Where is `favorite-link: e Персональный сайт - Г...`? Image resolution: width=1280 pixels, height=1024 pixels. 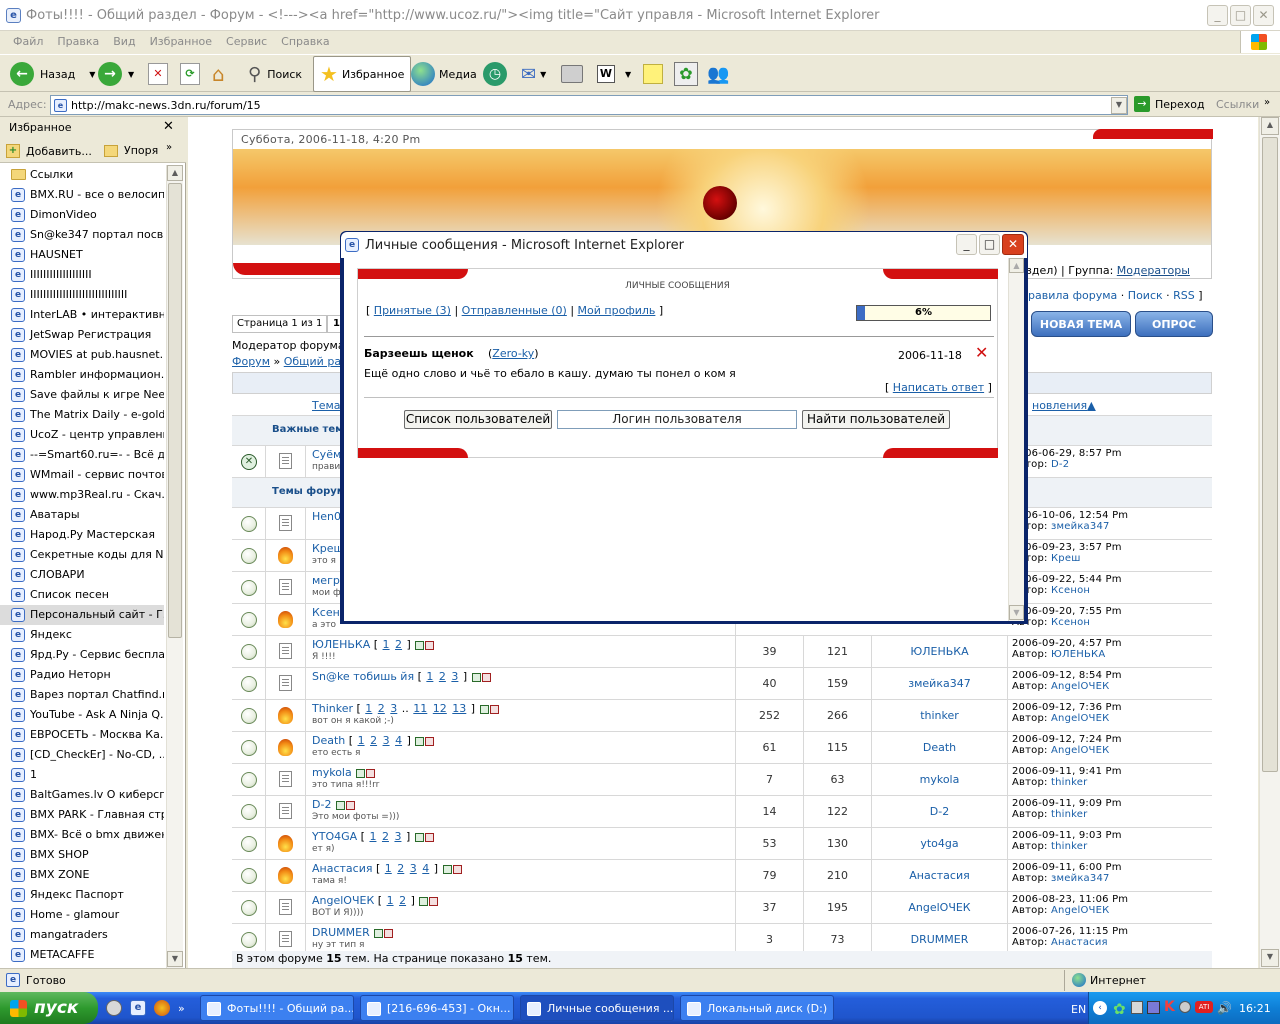
favorite-link: e Персональный сайт - Г... is located at coordinates (82, 615).